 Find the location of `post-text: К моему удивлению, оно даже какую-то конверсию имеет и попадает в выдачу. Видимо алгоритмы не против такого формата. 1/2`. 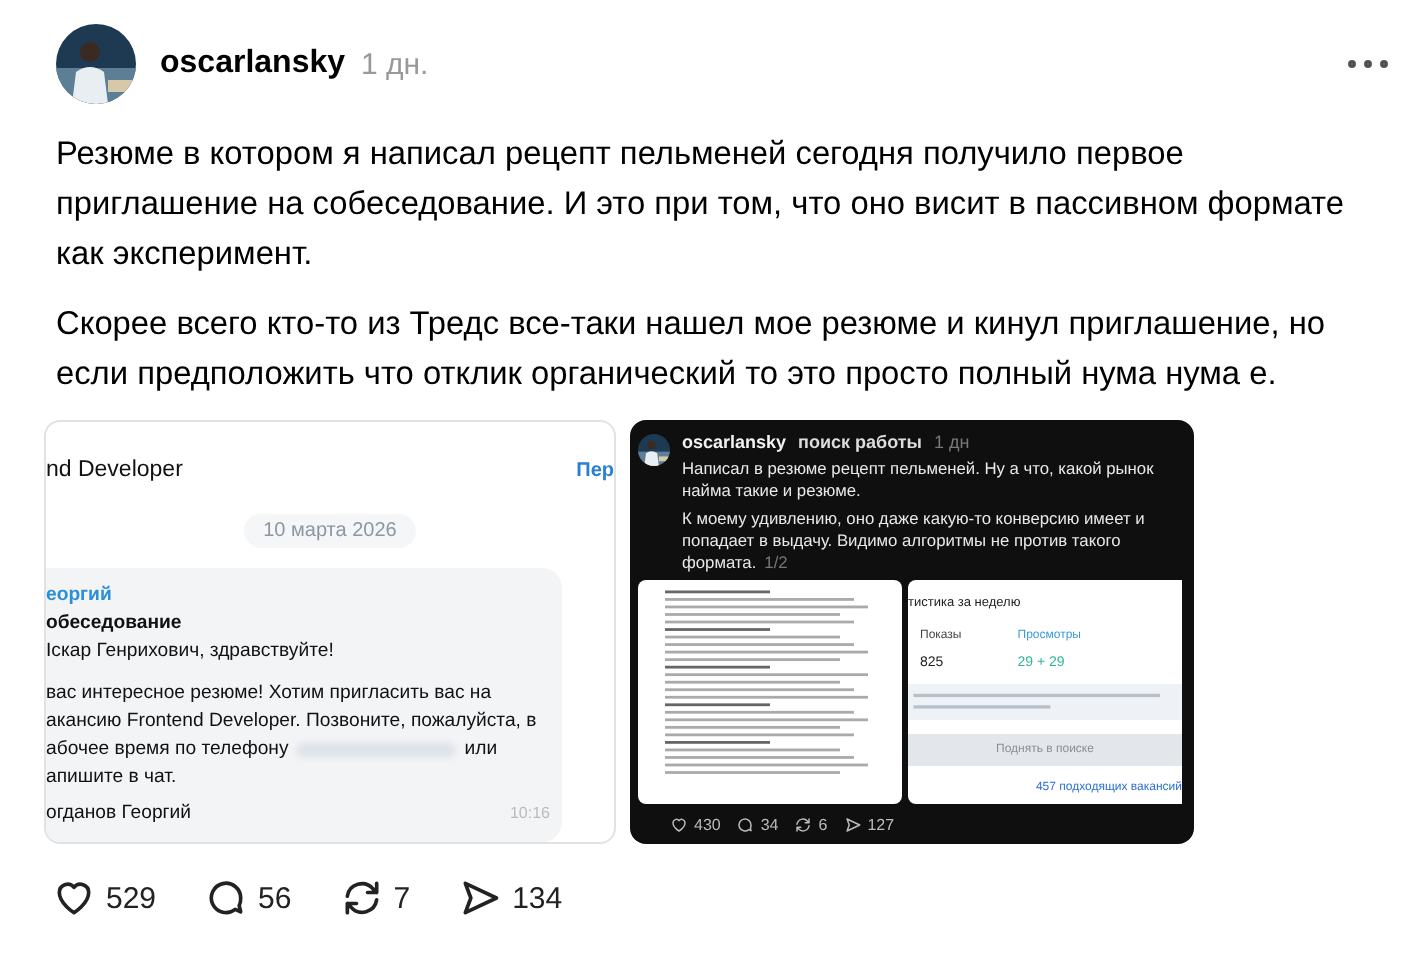

post-text: К моему удивлению, оно даже какую-то конверсию имеет и попадает в выдачу. Видимо алгоритмы не против такого формата. 1/2 is located at coordinates (914, 541).